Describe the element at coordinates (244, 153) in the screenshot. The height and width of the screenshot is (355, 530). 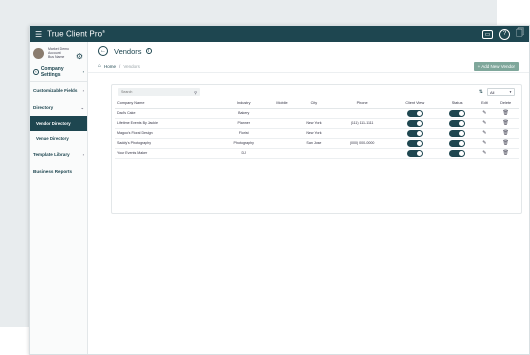
I see `cell-industry: DJ` at that location.